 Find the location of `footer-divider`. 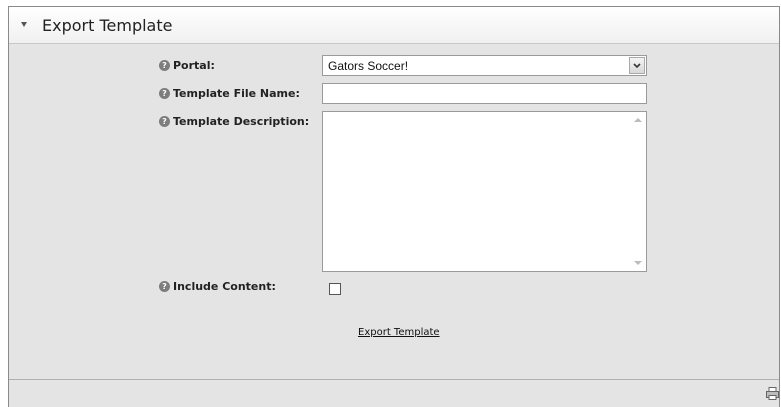

footer-divider is located at coordinates (394, 379).